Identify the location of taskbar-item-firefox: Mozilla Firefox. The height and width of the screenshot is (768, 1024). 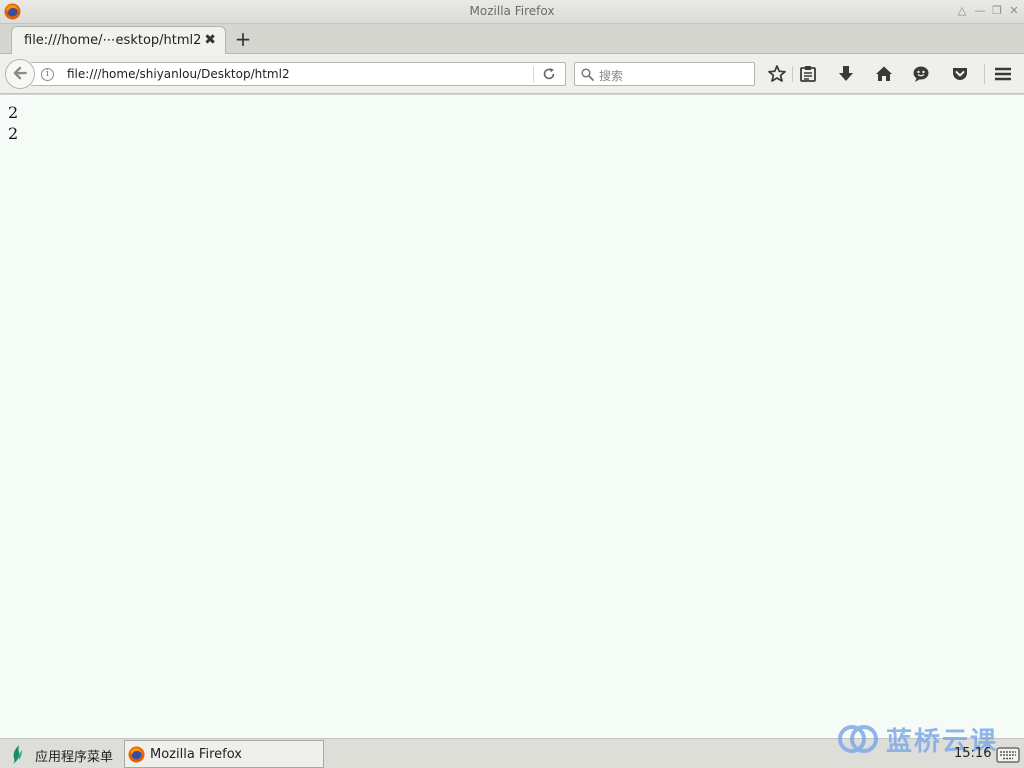
(224, 754).